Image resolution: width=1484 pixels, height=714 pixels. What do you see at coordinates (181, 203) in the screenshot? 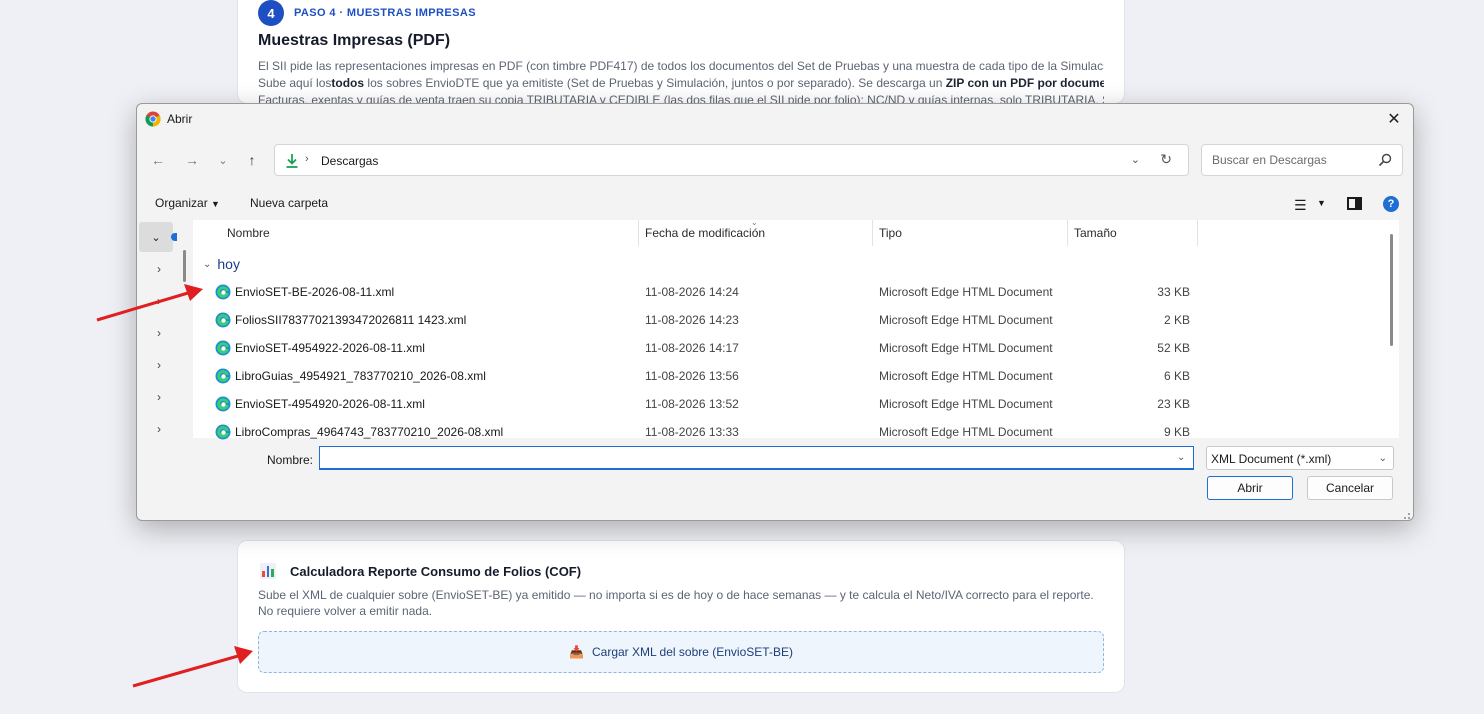
I see `organize-label: Organizar` at bounding box center [181, 203].